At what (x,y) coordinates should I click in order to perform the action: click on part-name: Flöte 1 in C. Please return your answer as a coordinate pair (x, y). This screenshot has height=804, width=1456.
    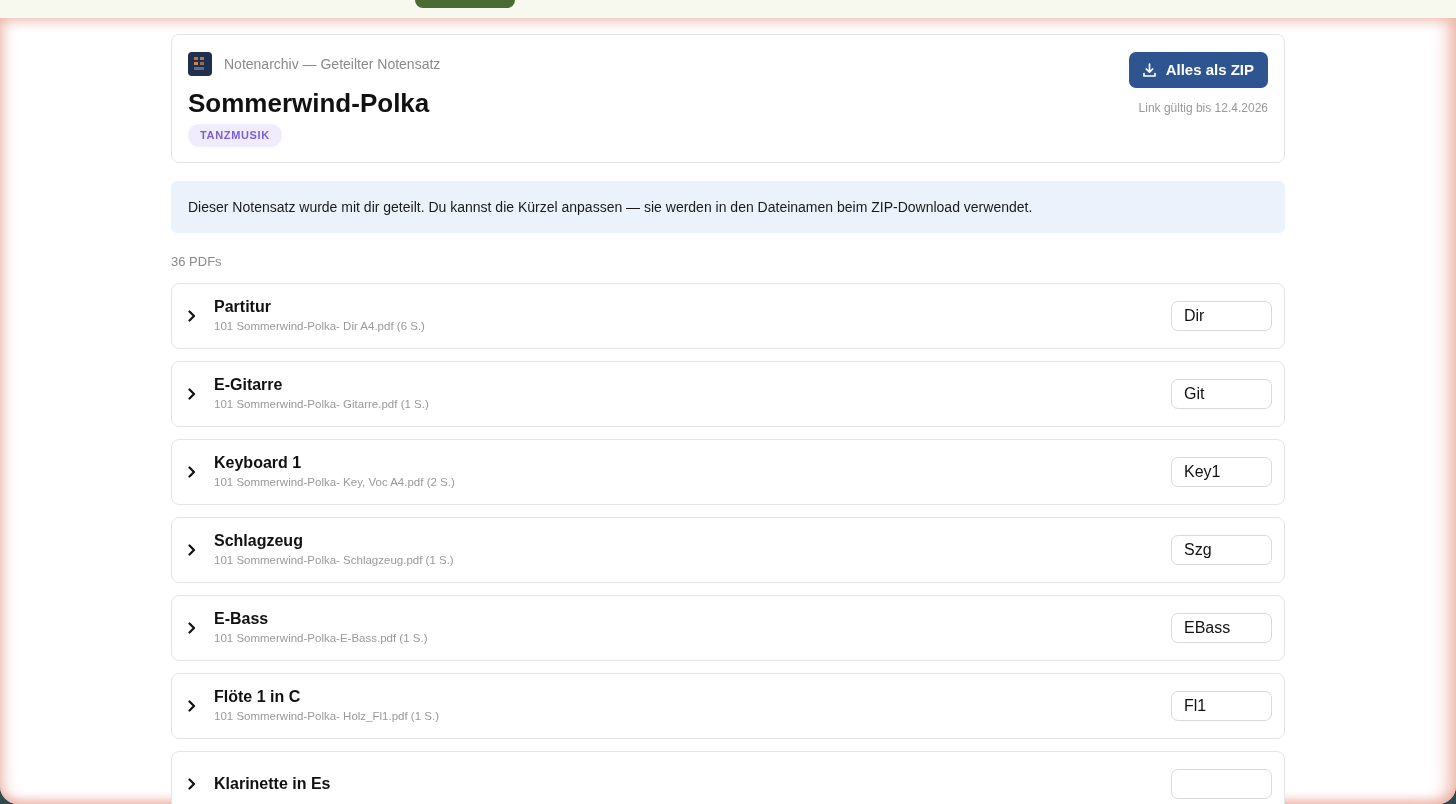
    Looking at the image, I should click on (258, 697).